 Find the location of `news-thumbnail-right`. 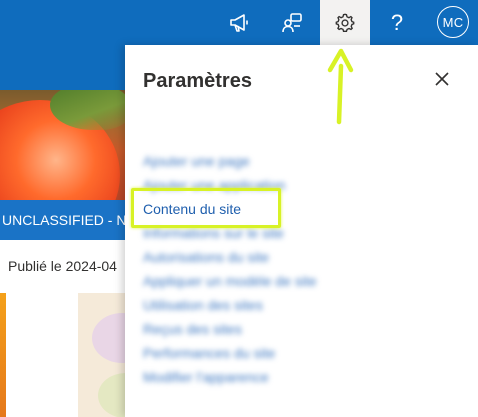

news-thumbnail-right is located at coordinates (101, 355).